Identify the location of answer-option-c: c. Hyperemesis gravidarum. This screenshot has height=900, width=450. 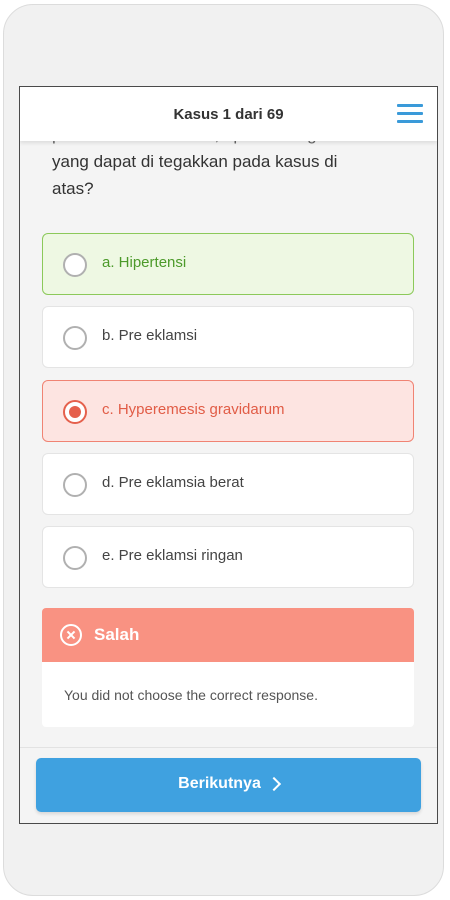
(228, 411).